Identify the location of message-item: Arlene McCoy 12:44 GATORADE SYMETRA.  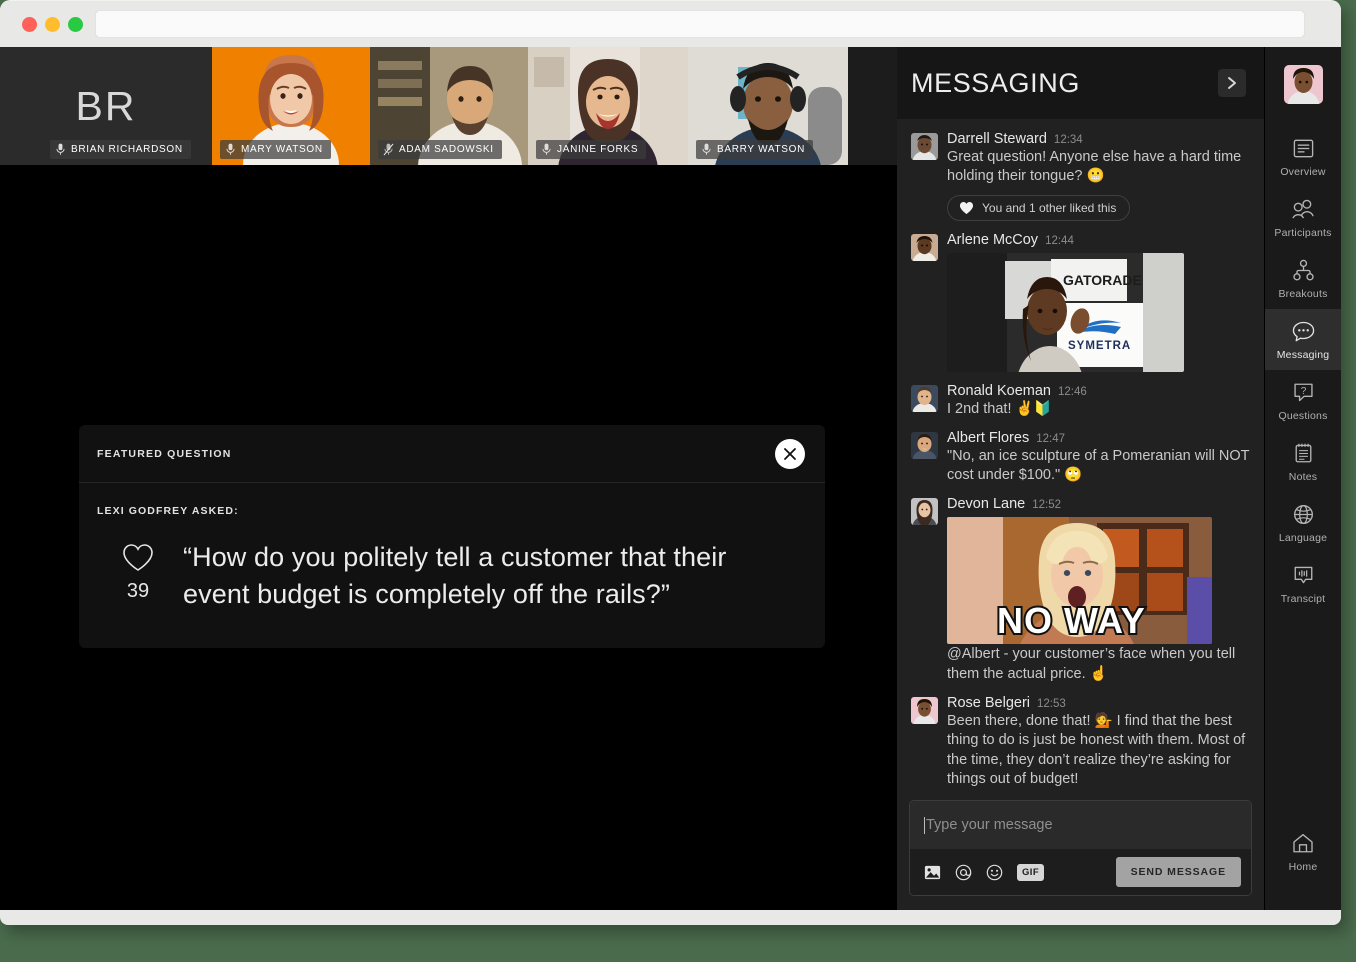
(1080, 302).